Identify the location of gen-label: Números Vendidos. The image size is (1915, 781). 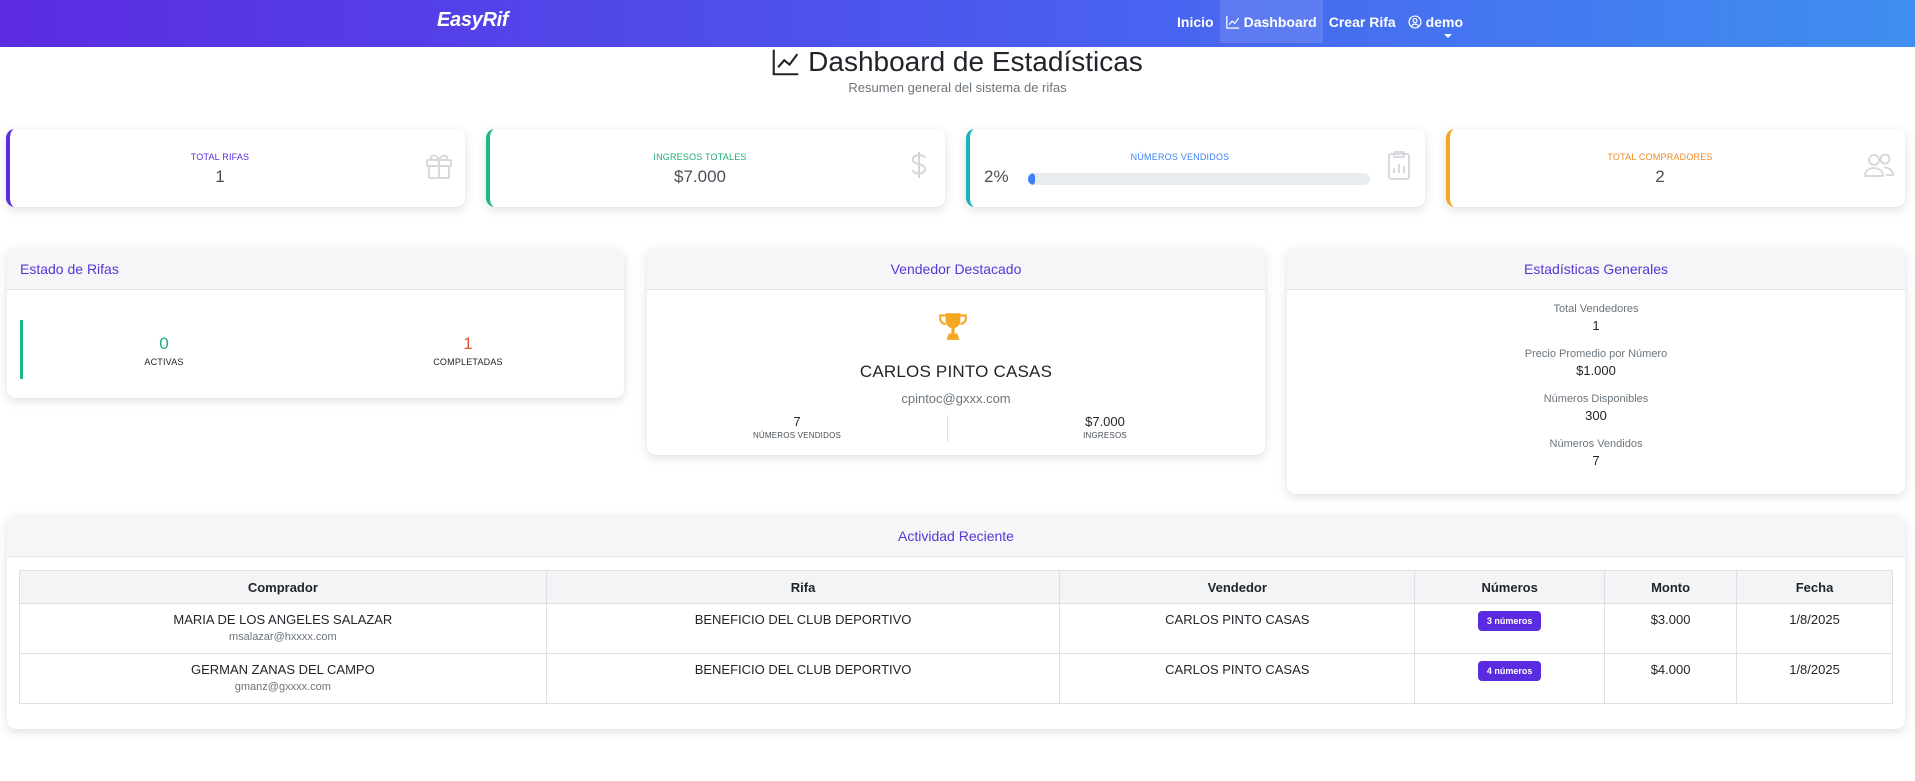
(1596, 444).